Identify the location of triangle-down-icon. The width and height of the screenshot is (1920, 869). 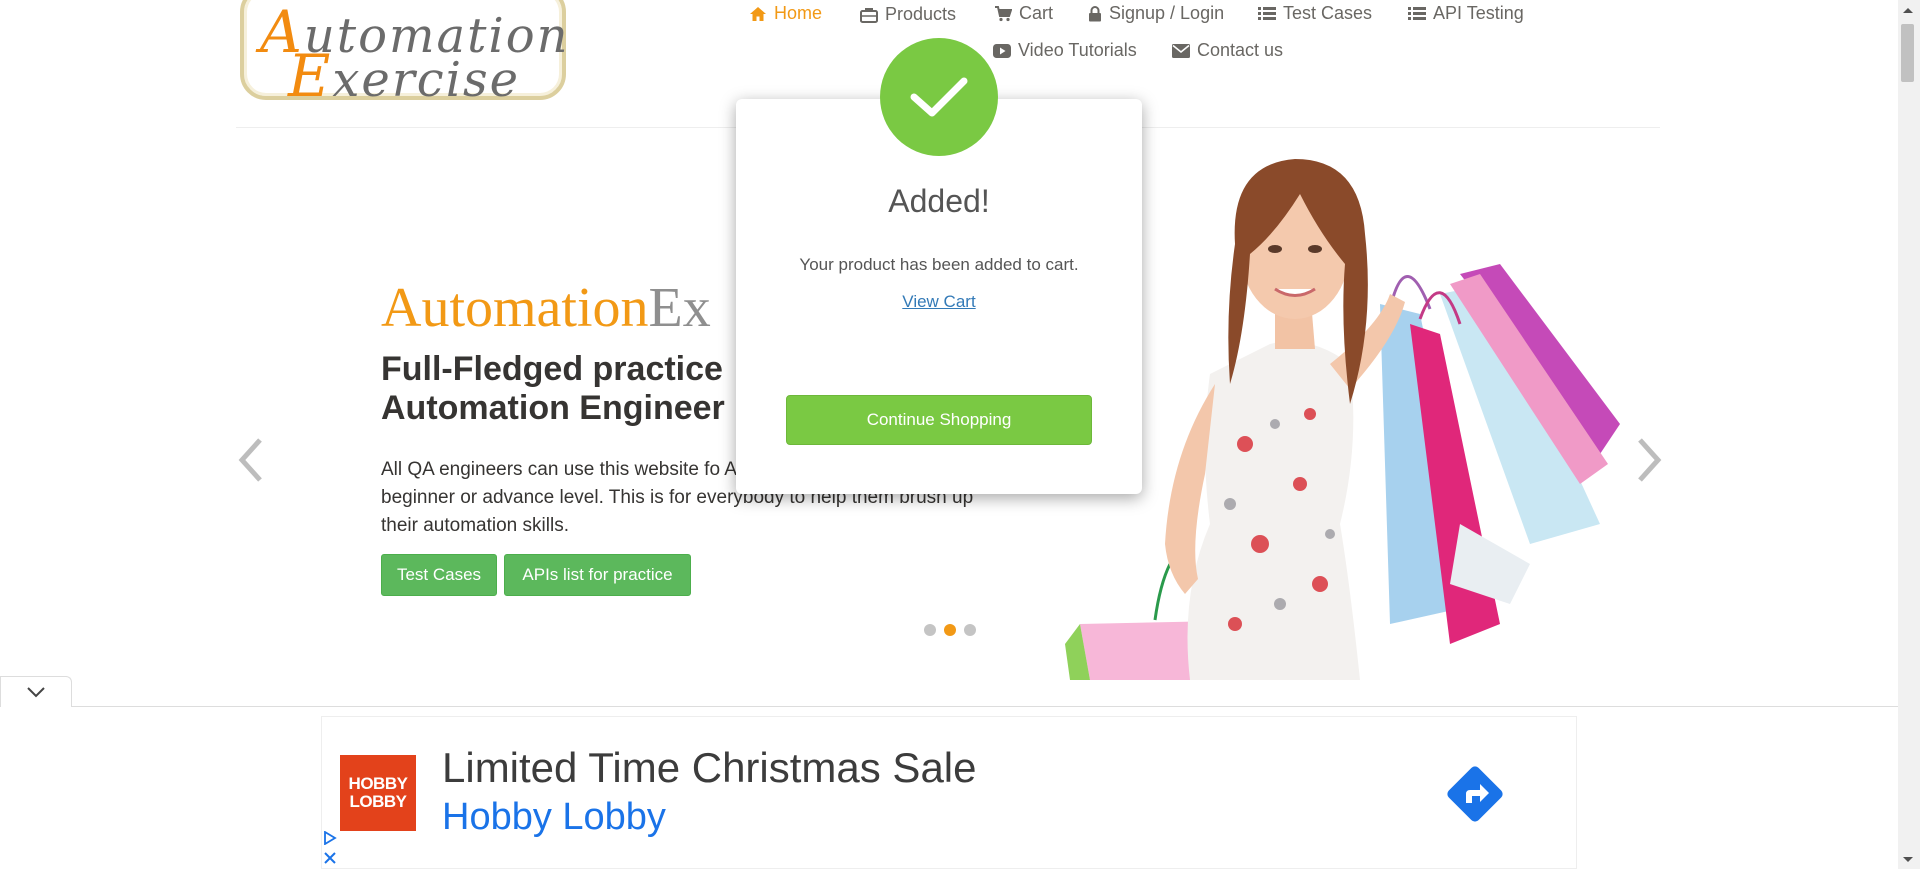
(1908, 859).